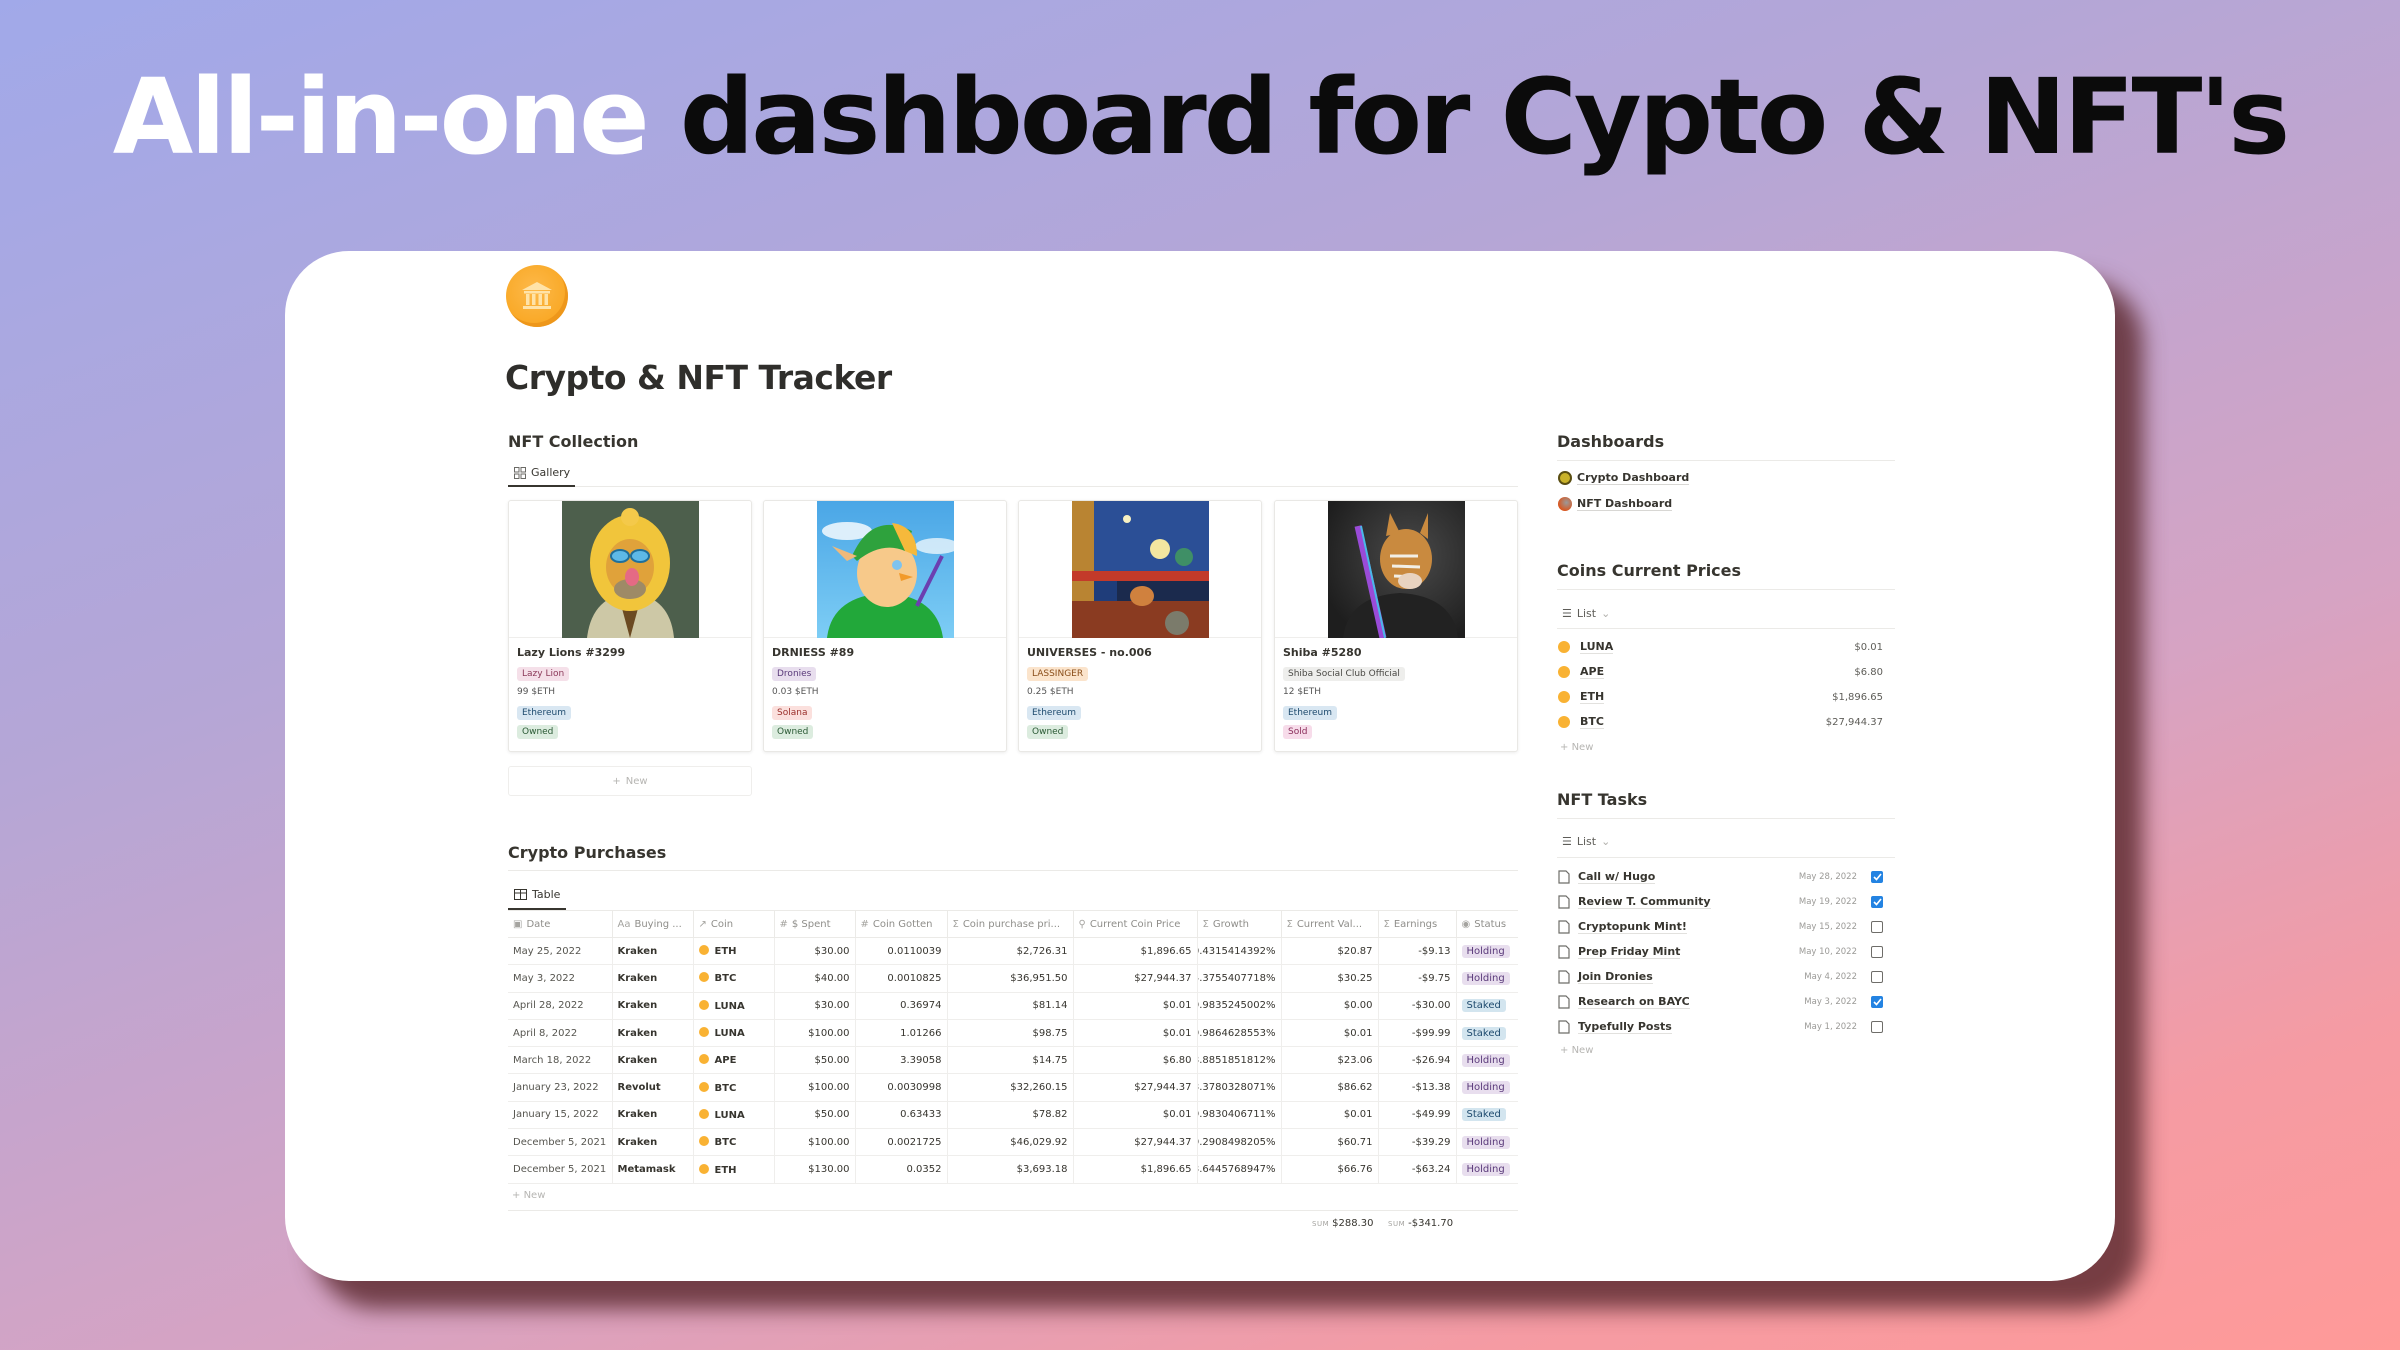  What do you see at coordinates (1239, 1006) in the screenshot?
I see `growth-cell: 9.9835245002%` at bounding box center [1239, 1006].